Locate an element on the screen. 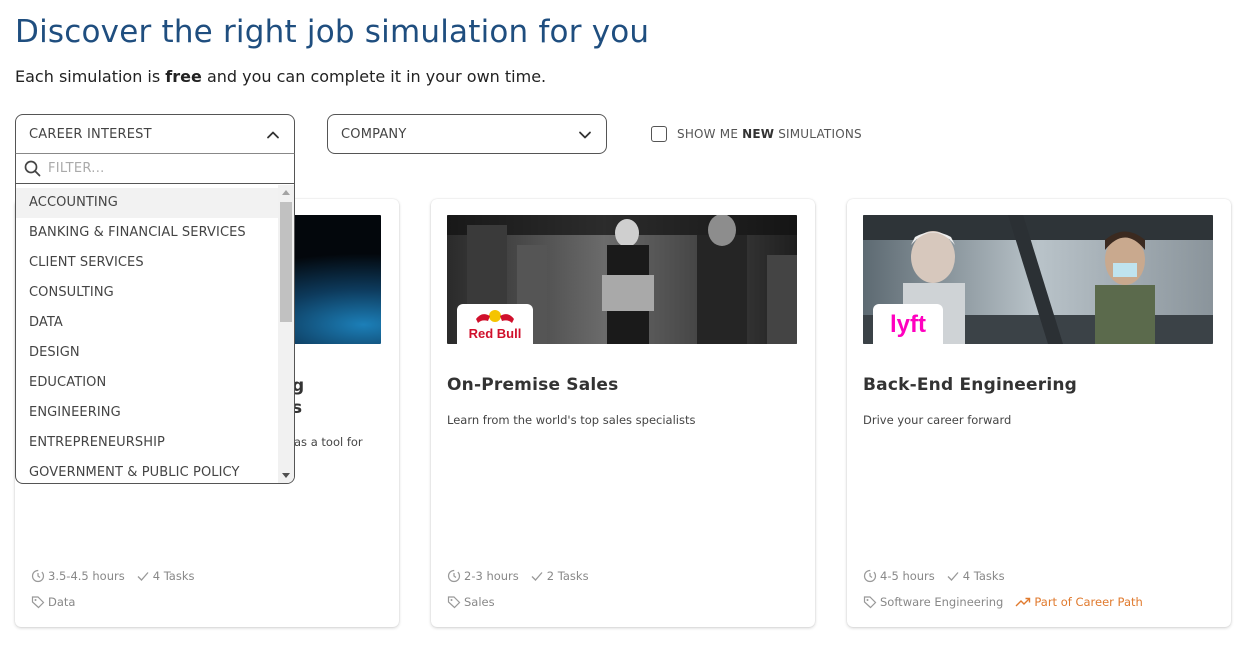 Image resolution: width=1254 pixels, height=656 pixels. option-client-services: CLIENT SERVICES is located at coordinates (147, 263).